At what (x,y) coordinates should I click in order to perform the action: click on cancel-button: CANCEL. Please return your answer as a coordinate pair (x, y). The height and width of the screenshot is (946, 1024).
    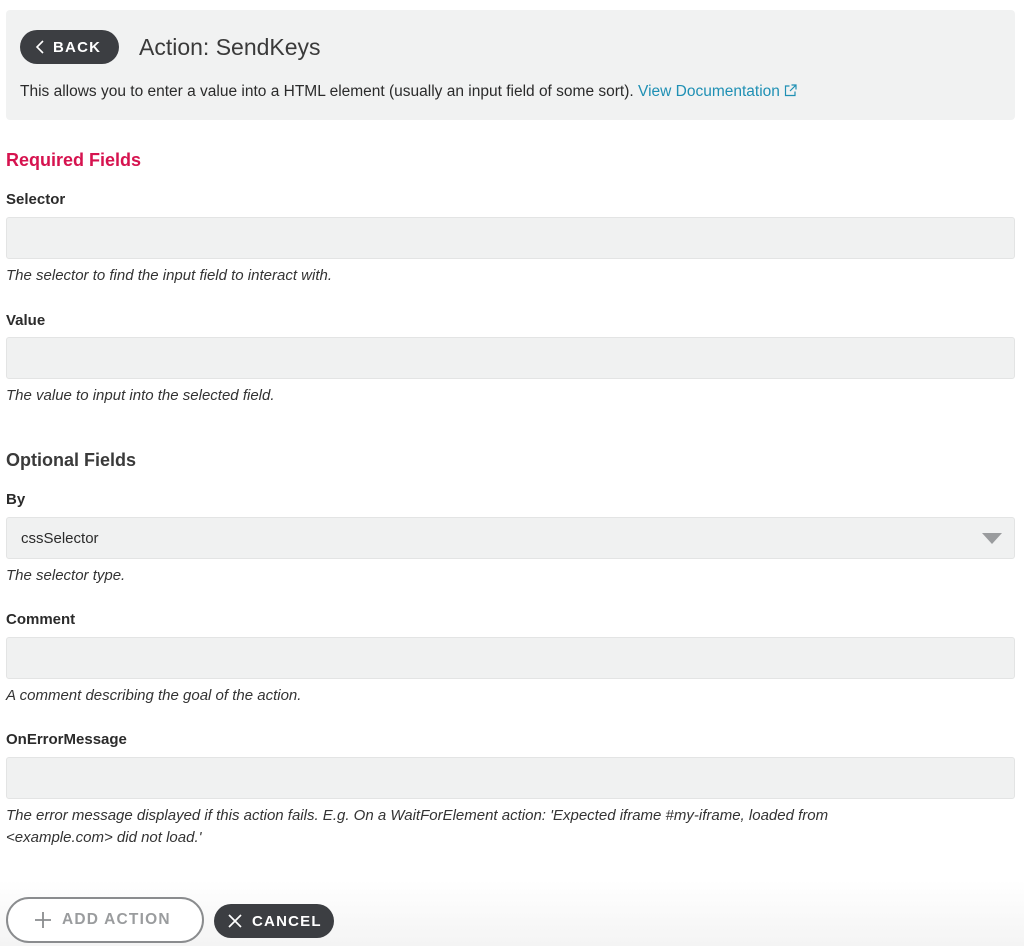
    Looking at the image, I should click on (274, 921).